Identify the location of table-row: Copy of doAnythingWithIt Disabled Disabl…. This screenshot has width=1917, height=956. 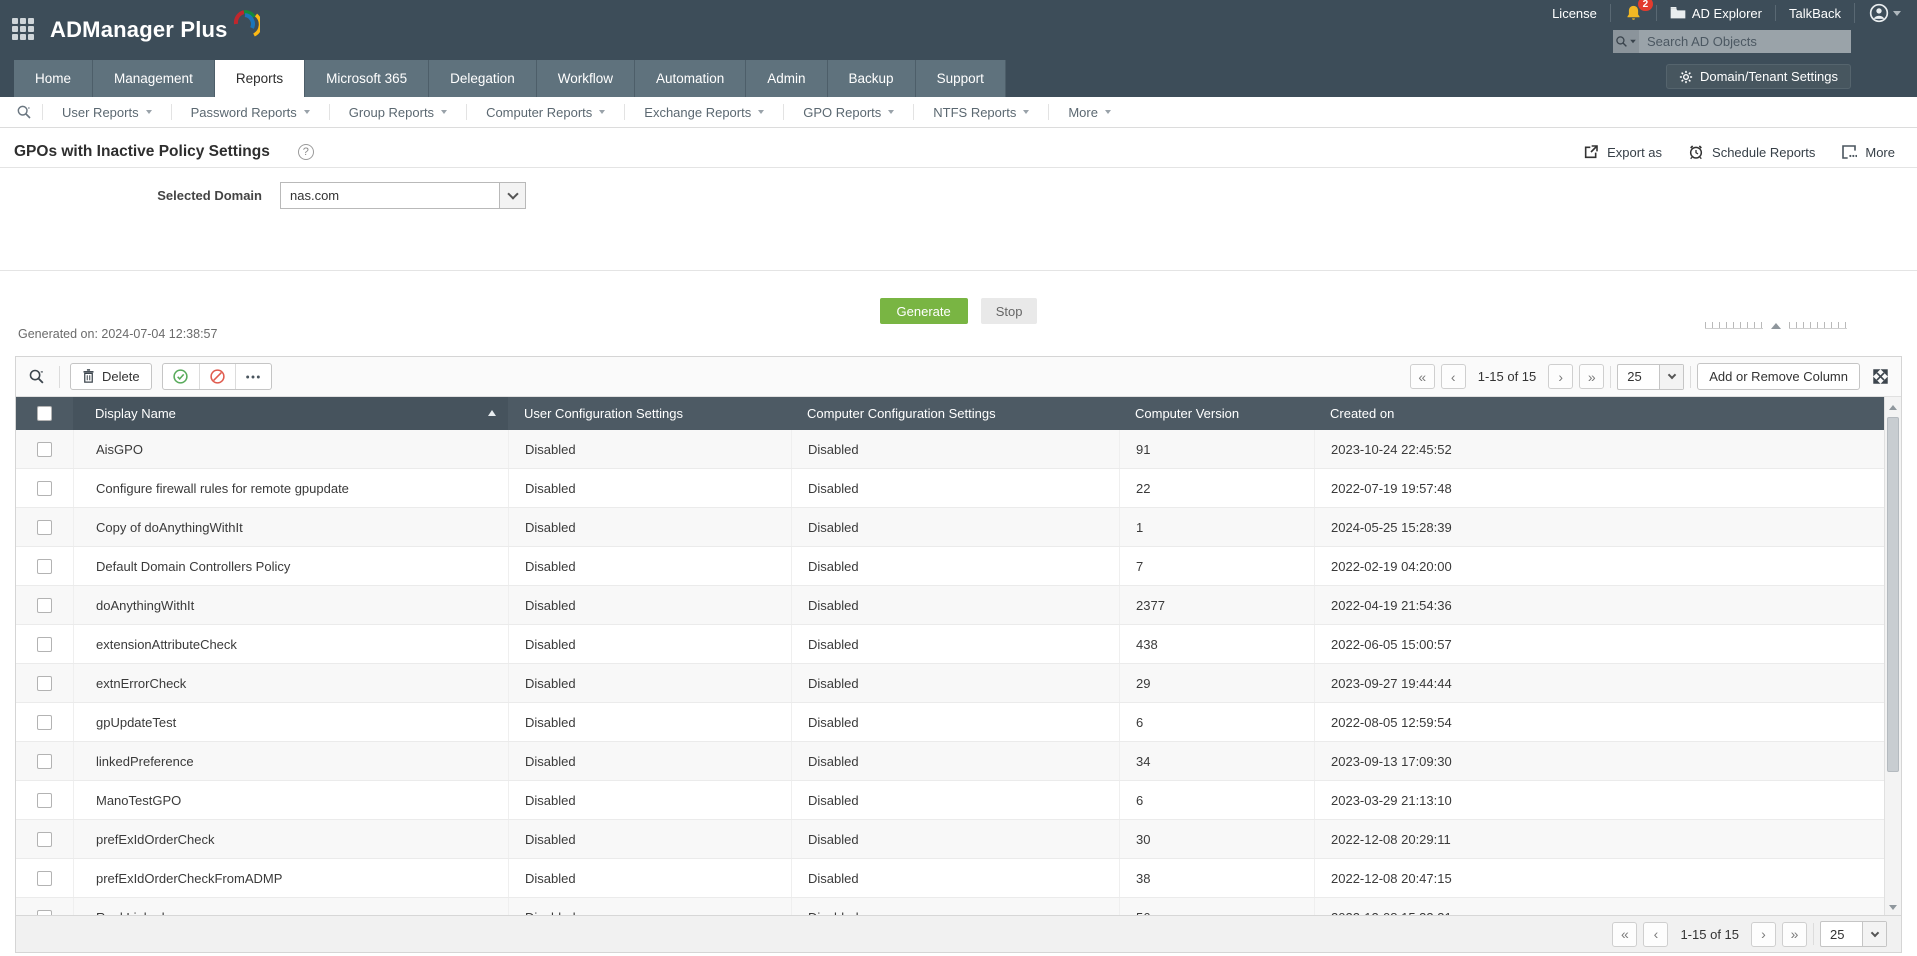
(950, 527).